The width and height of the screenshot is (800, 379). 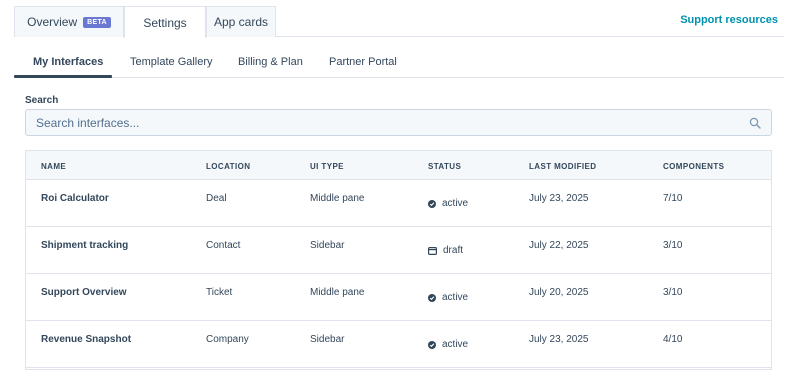 I want to click on interface-name: Shipment tracking, so click(x=84, y=245).